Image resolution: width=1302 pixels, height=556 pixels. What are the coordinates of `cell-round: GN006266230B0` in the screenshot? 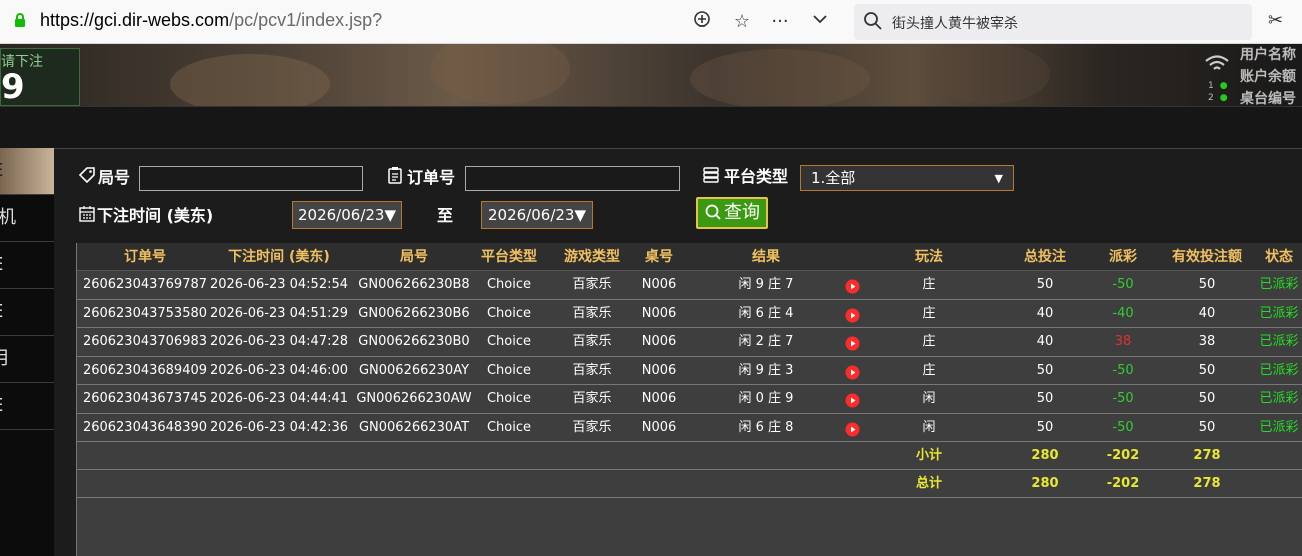 It's located at (414, 341).